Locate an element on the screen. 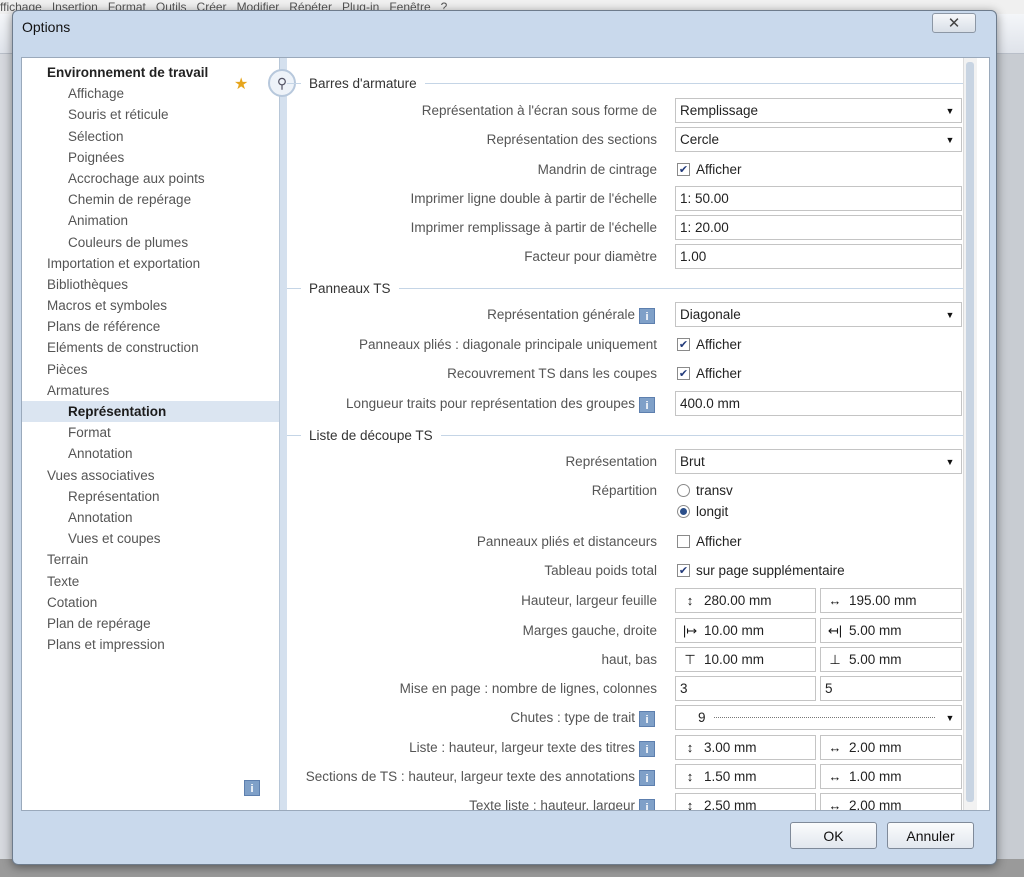 The image size is (1024, 877). mandrin-checkbox: ✔ Afficher is located at coordinates (709, 169).